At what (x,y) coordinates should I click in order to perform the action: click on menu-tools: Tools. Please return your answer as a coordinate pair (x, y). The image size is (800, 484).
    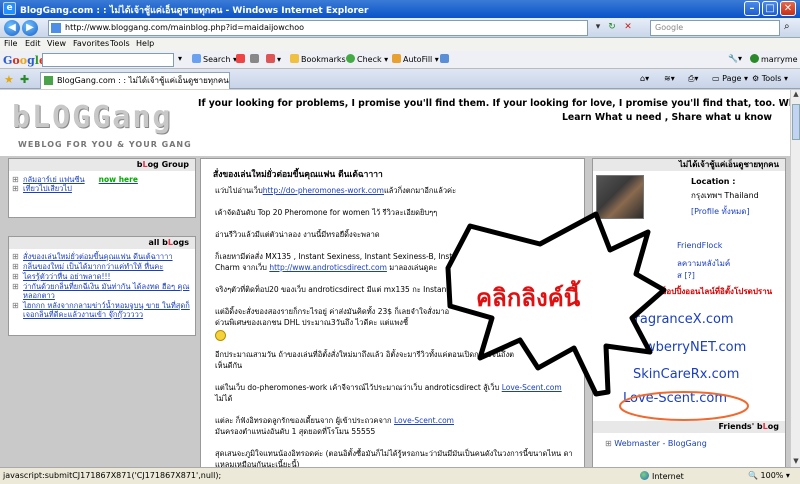
    Looking at the image, I should click on (120, 43).